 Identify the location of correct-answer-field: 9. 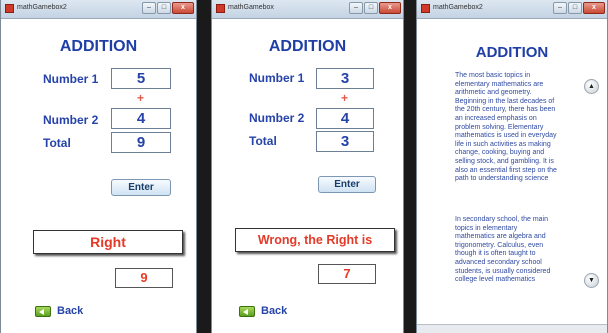
(144, 278).